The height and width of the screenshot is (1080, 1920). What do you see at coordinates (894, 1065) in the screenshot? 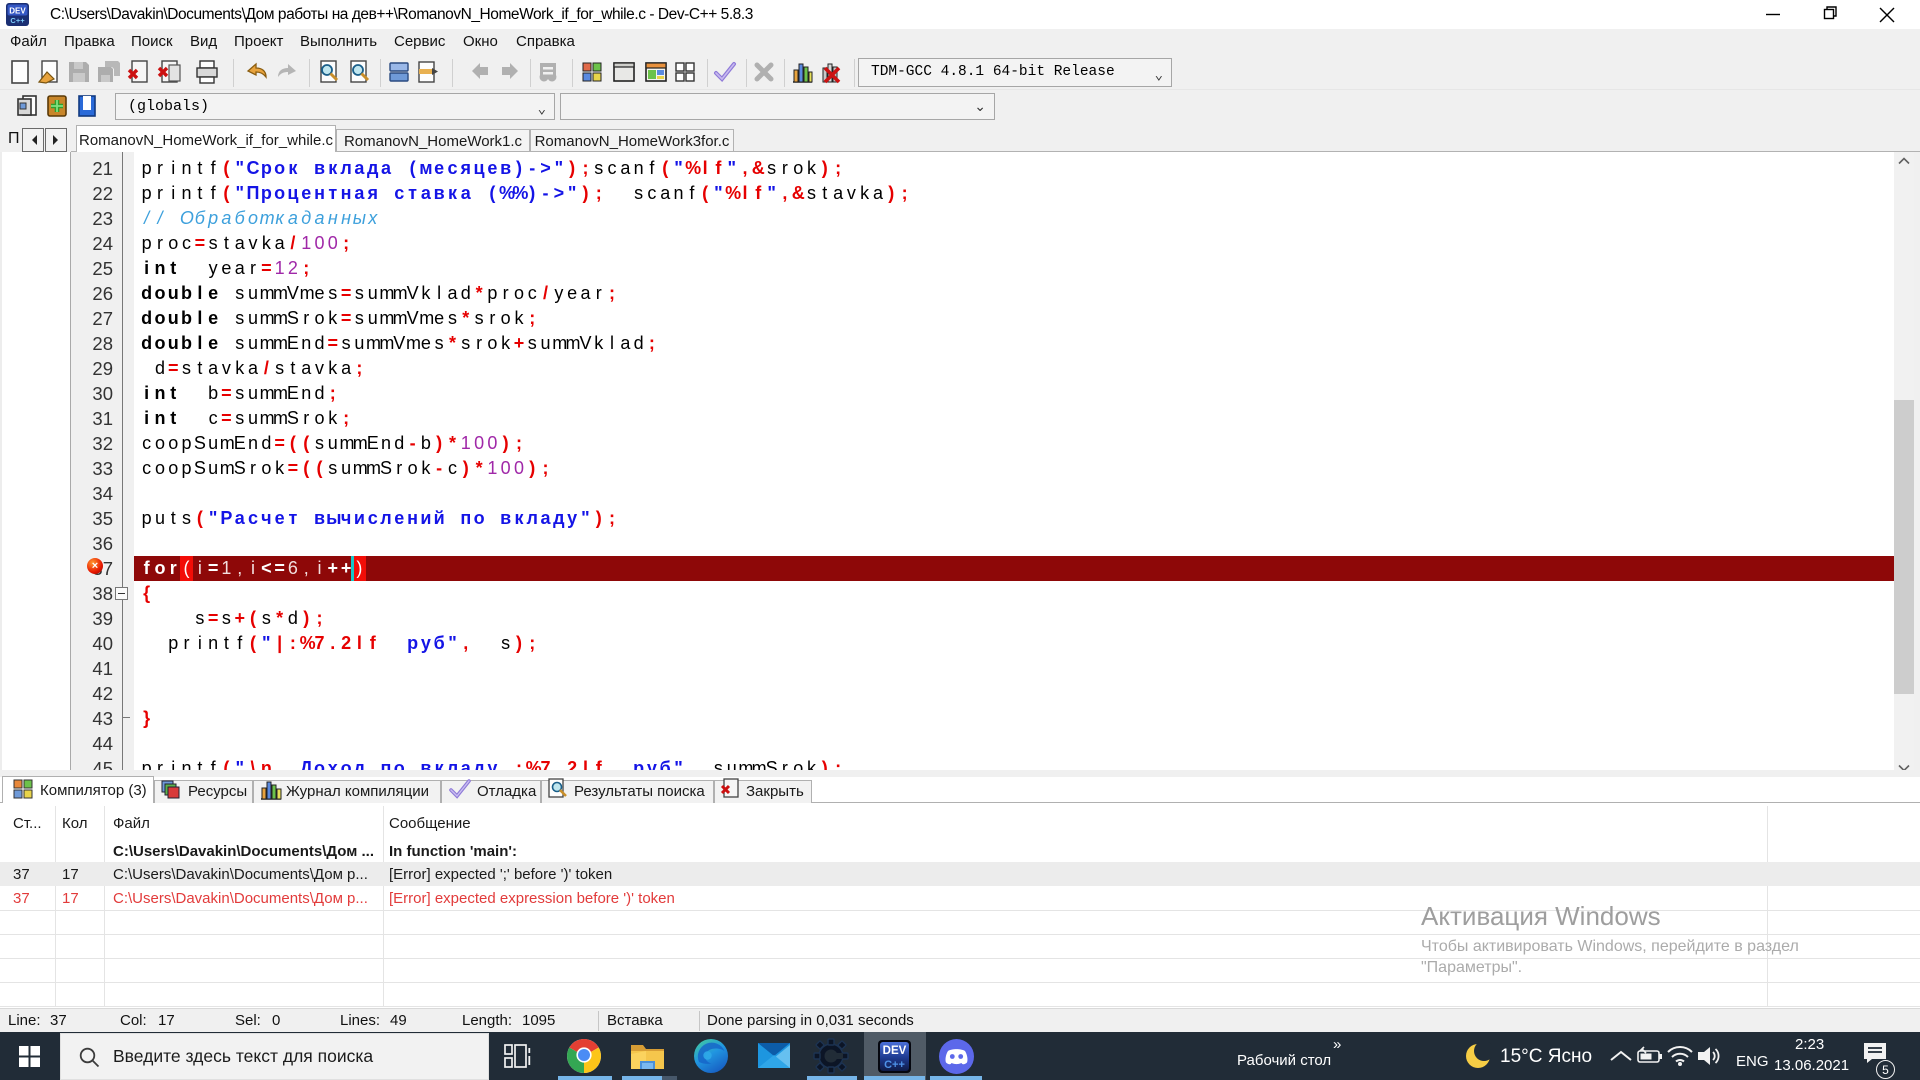
I see `svg-text: C++` at bounding box center [894, 1065].